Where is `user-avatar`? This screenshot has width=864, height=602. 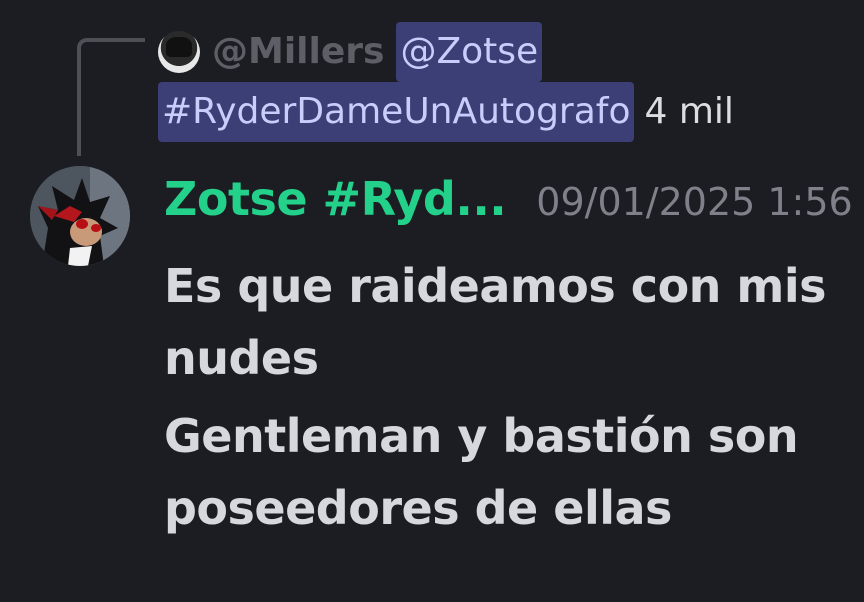
user-avatar is located at coordinates (80, 216).